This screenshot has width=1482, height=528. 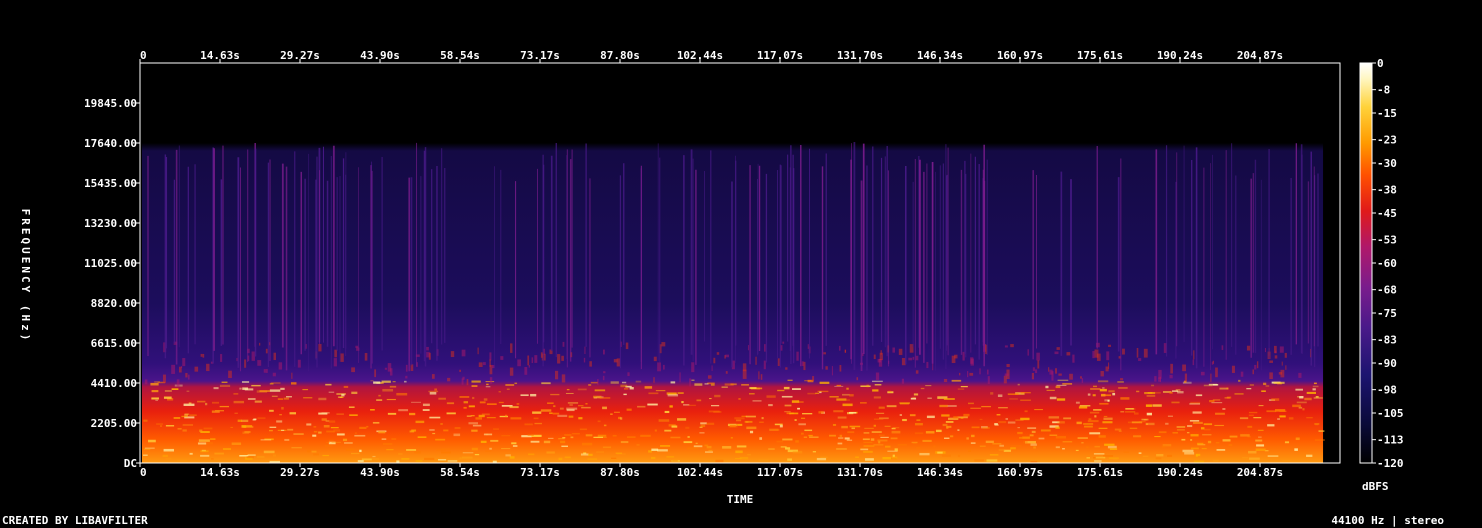 What do you see at coordinates (460, 472) in the screenshot?
I see `x-tick-label: 58.54s` at bounding box center [460, 472].